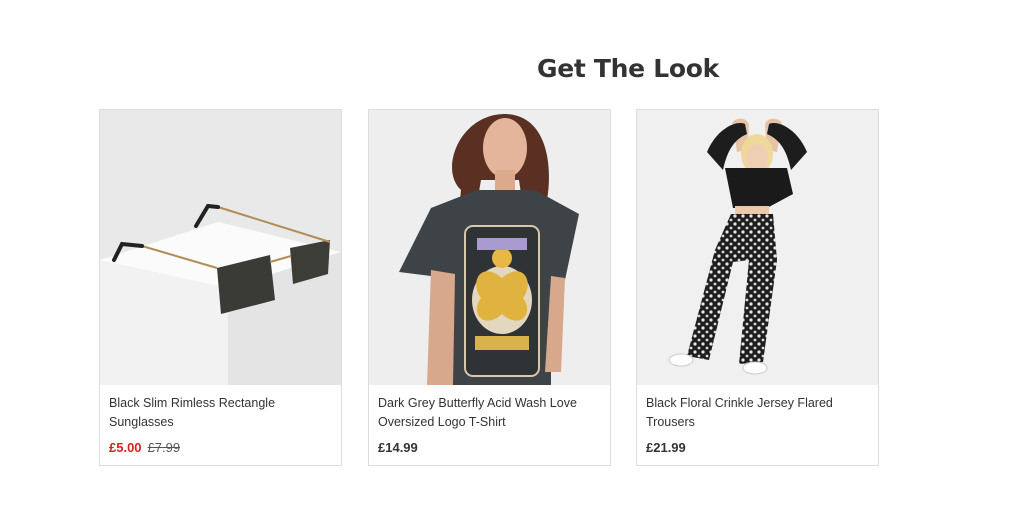  What do you see at coordinates (125, 447) in the screenshot?
I see `sale-price: £5.00` at bounding box center [125, 447].